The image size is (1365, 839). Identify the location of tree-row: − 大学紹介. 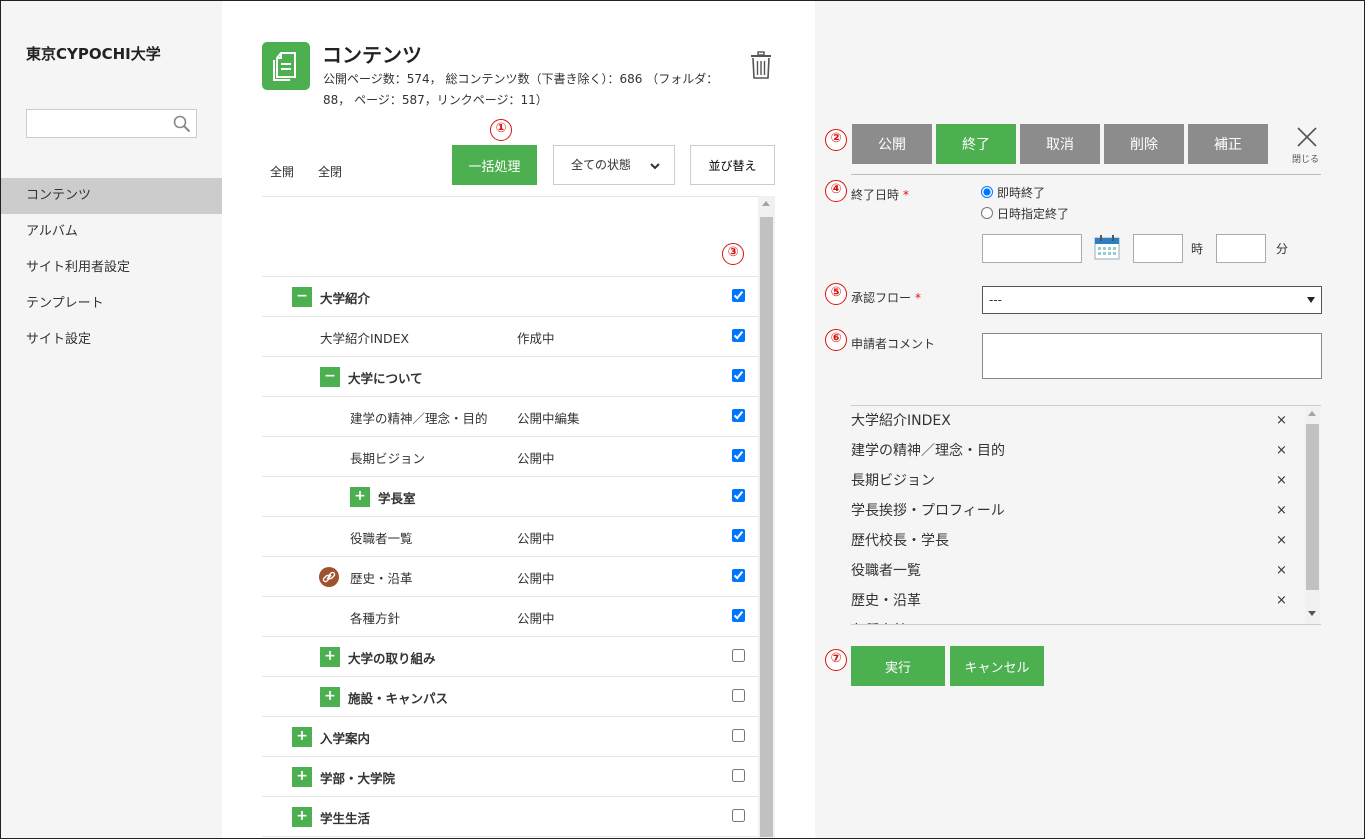
(510, 297).